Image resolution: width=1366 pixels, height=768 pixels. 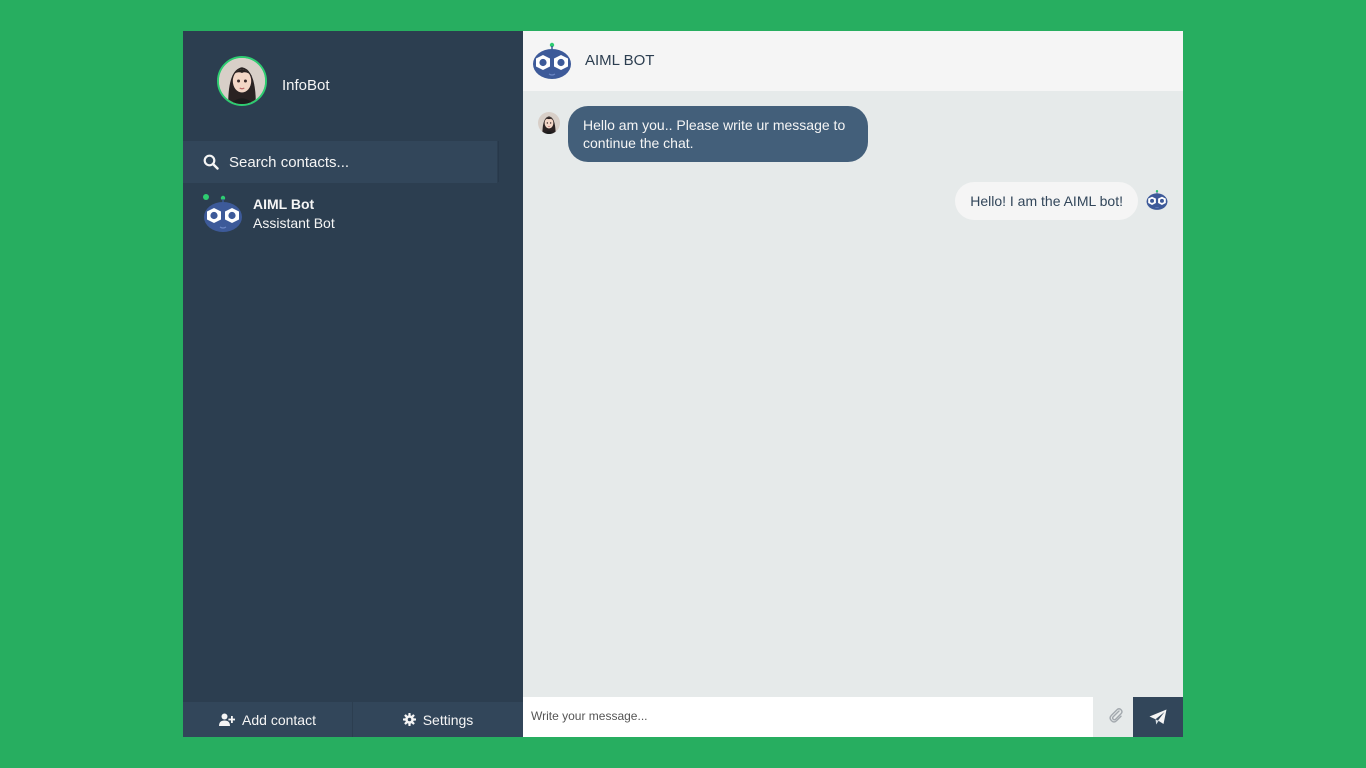 I want to click on contact-item-aiml-bot: AIML Bot Assistant Bot, so click(x=353, y=214).